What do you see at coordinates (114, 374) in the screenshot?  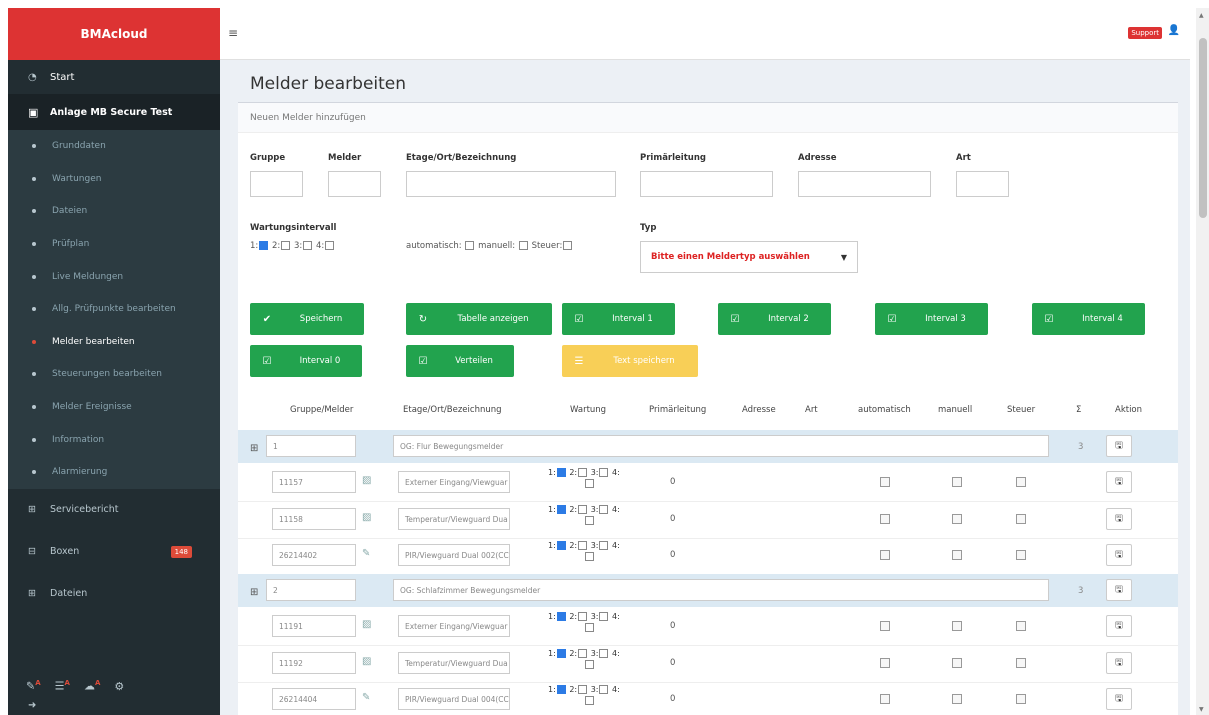 I see `sidebar-item-steuerungen: Steuerungen bearbeiten` at bounding box center [114, 374].